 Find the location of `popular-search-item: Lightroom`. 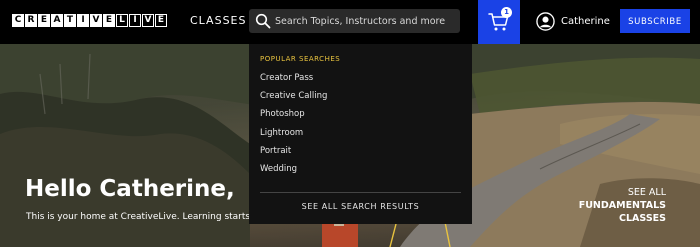

popular-search-item: Lightroom is located at coordinates (293, 136).